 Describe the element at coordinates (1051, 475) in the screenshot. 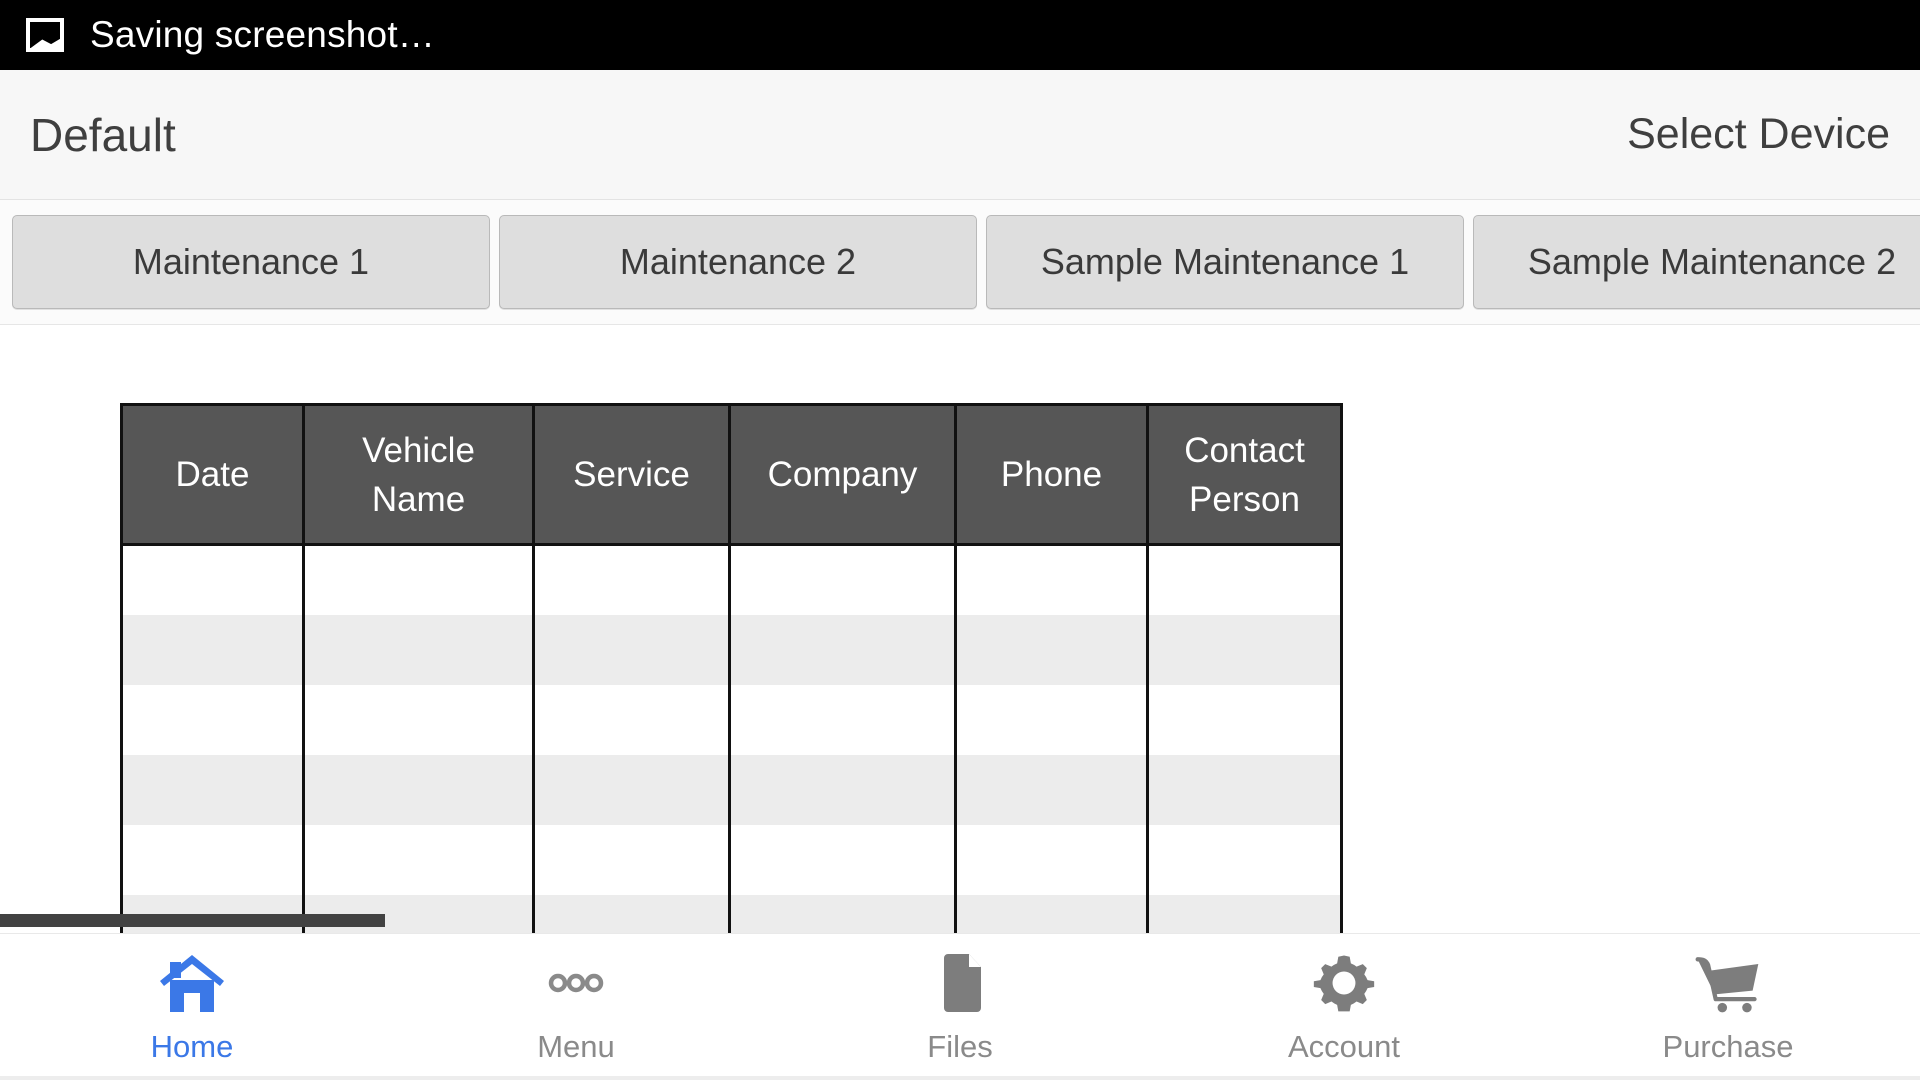

I see `column-header-phone: Phone` at that location.